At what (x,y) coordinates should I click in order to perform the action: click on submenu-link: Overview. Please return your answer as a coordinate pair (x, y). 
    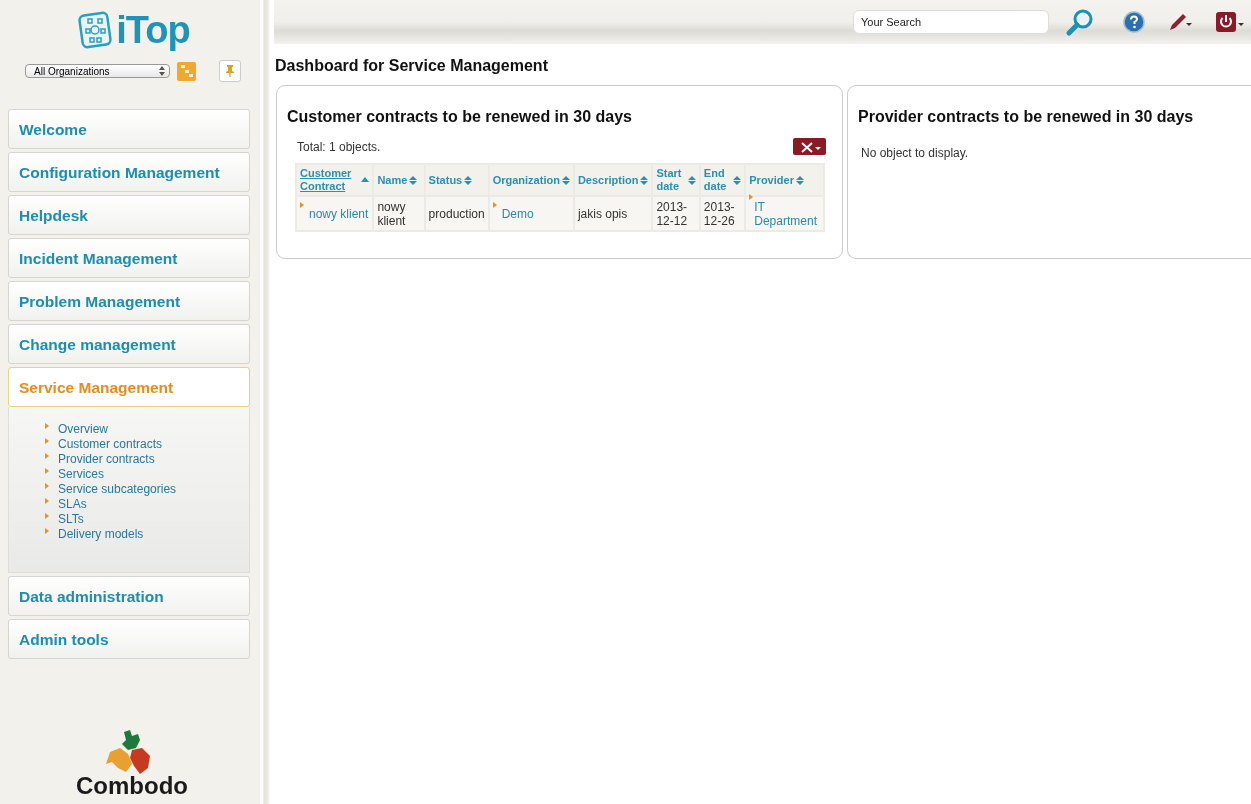
    Looking at the image, I should click on (83, 428).